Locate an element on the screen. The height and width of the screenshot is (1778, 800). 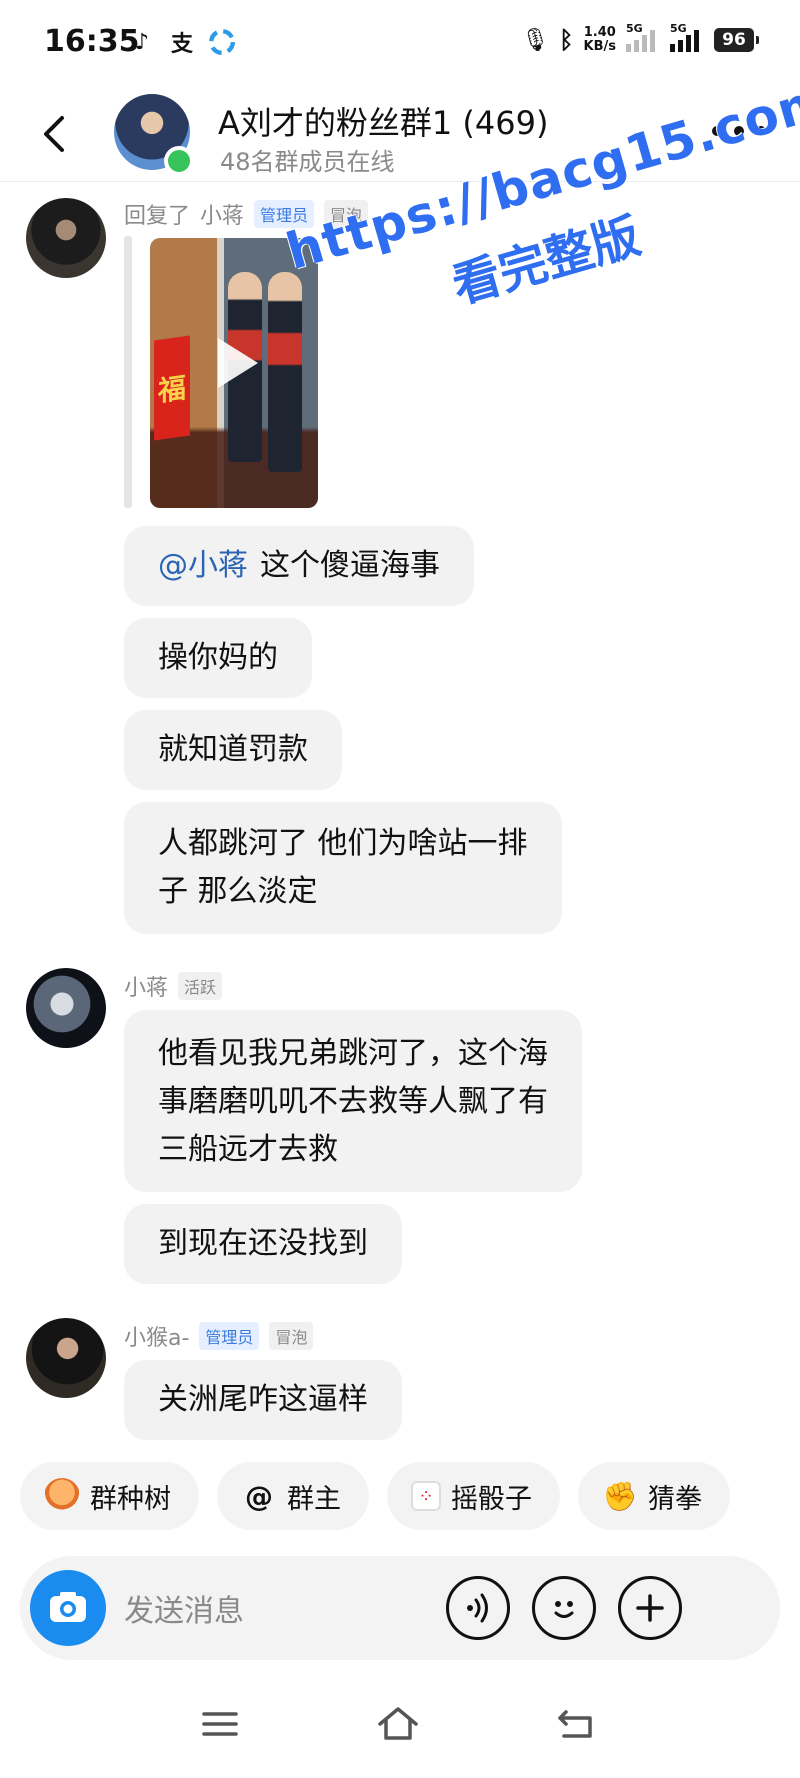
status-time: 16:35 is located at coordinates (92, 41).